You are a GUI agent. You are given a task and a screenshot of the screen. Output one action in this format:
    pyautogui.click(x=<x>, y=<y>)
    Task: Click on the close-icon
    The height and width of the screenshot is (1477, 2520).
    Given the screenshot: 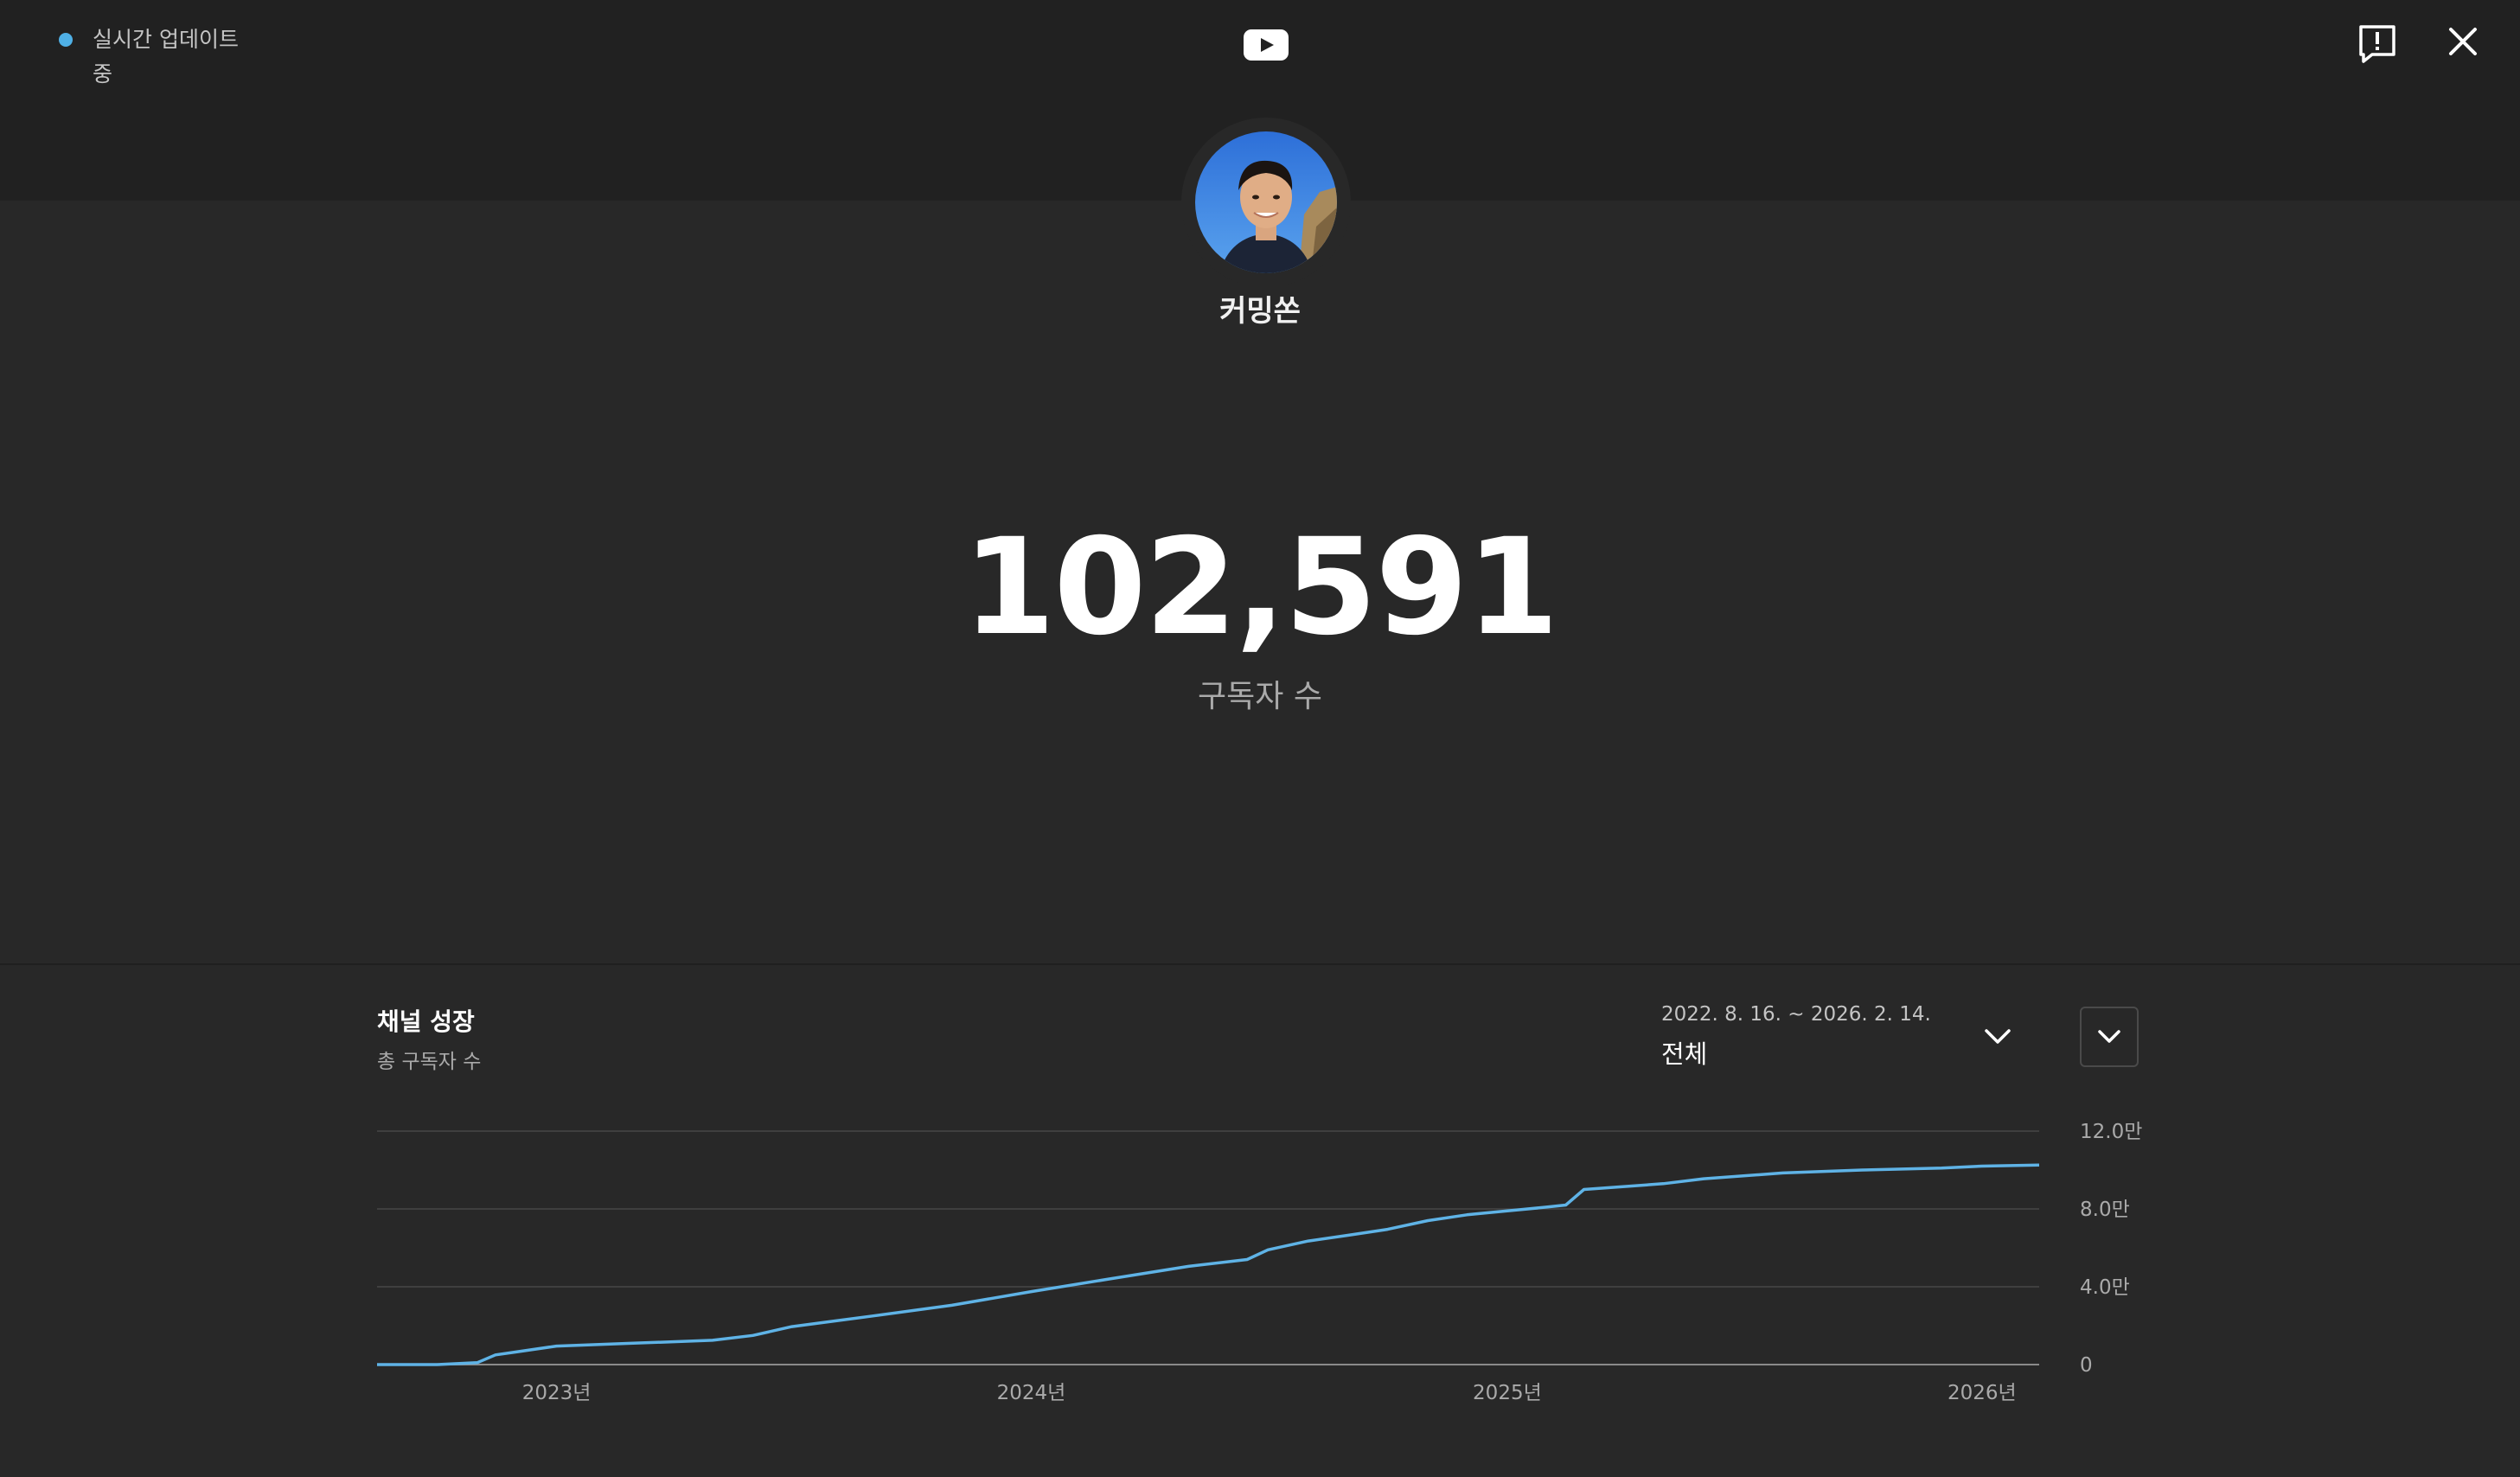 What is the action you would take?
    pyautogui.click(x=2463, y=41)
    